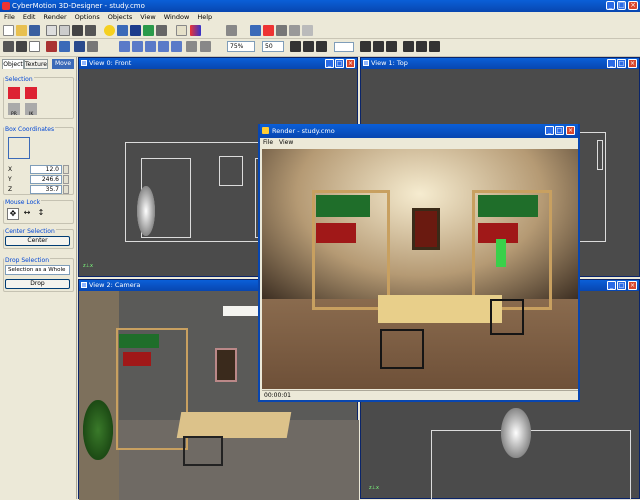  What do you see at coordinates (13, 214) in the screenshot?
I see `move-all-icon: ✥` at bounding box center [13, 214].